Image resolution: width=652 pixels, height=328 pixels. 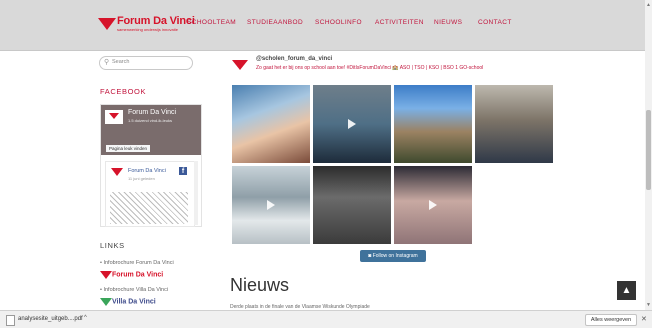 I want to click on instagram-tile-hands, so click(x=433, y=205).